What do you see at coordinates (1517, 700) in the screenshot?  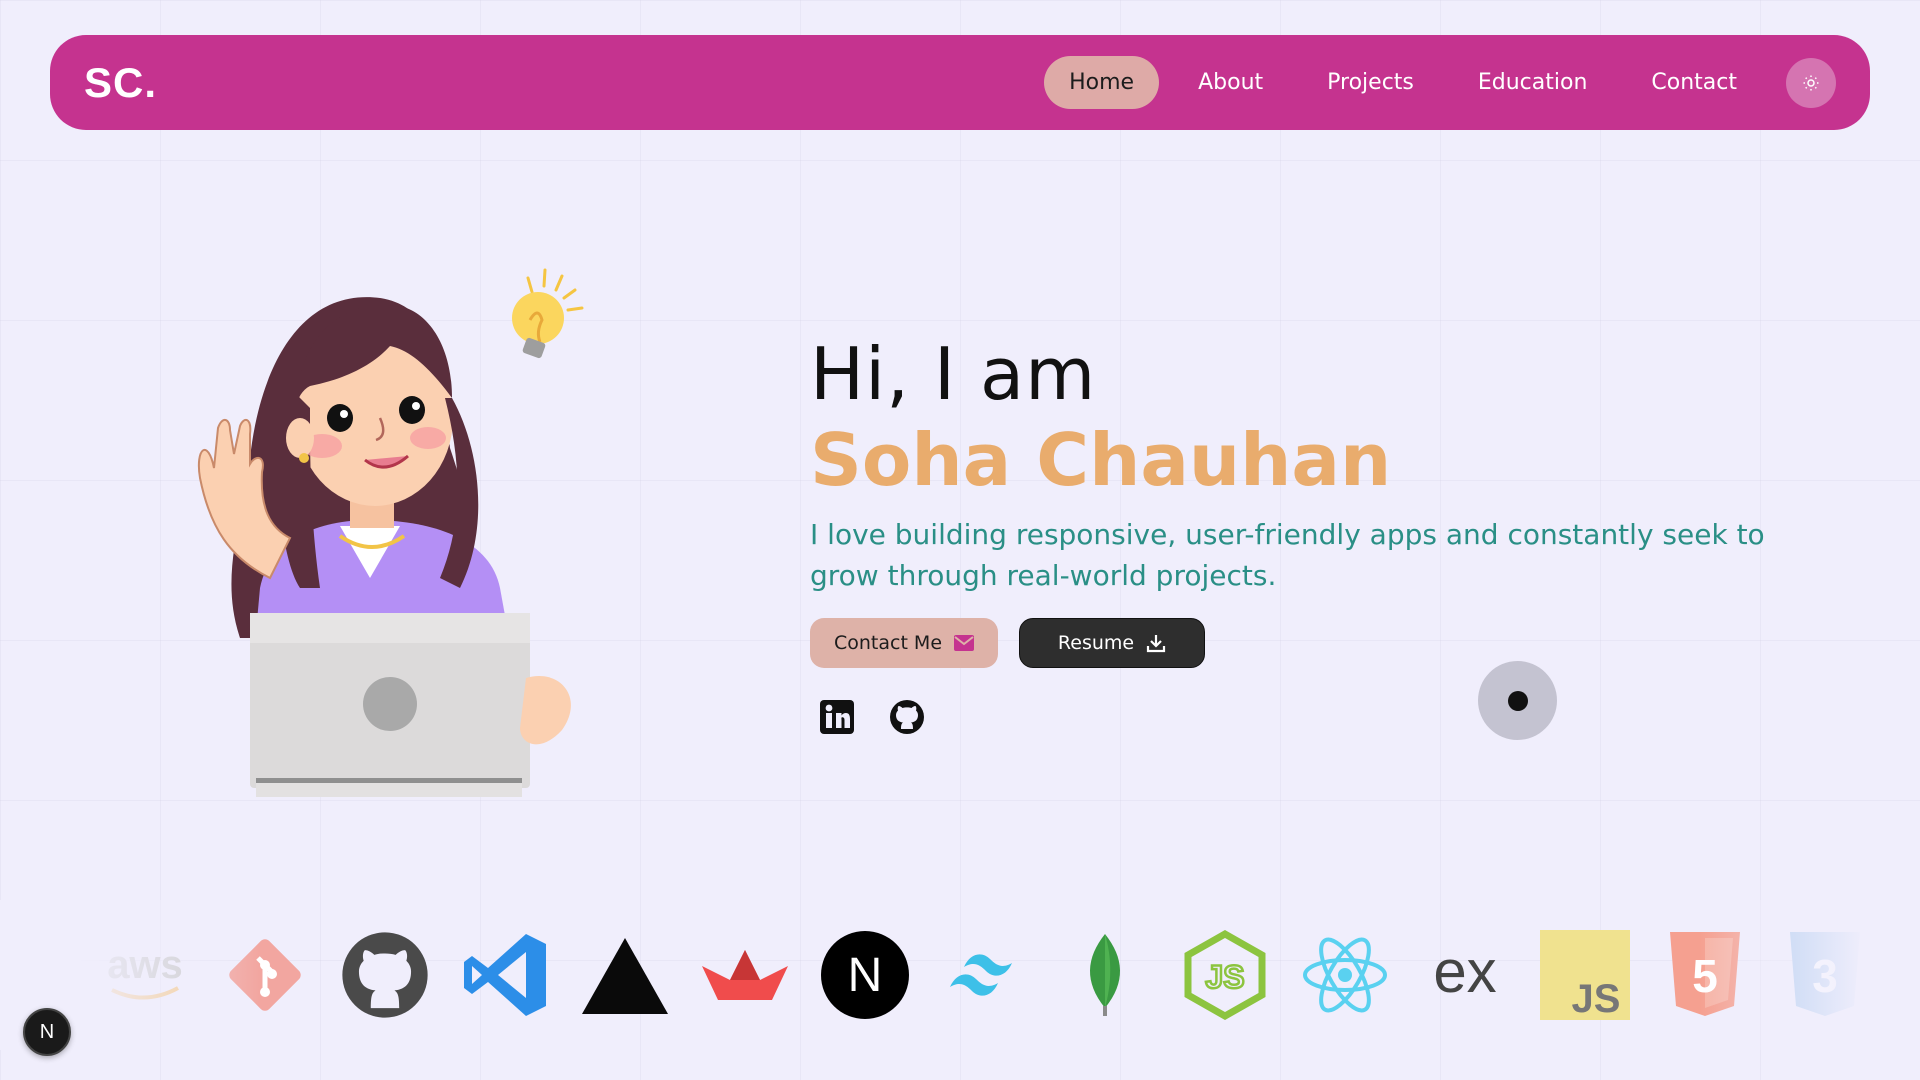 I see `cursor-follower` at bounding box center [1517, 700].